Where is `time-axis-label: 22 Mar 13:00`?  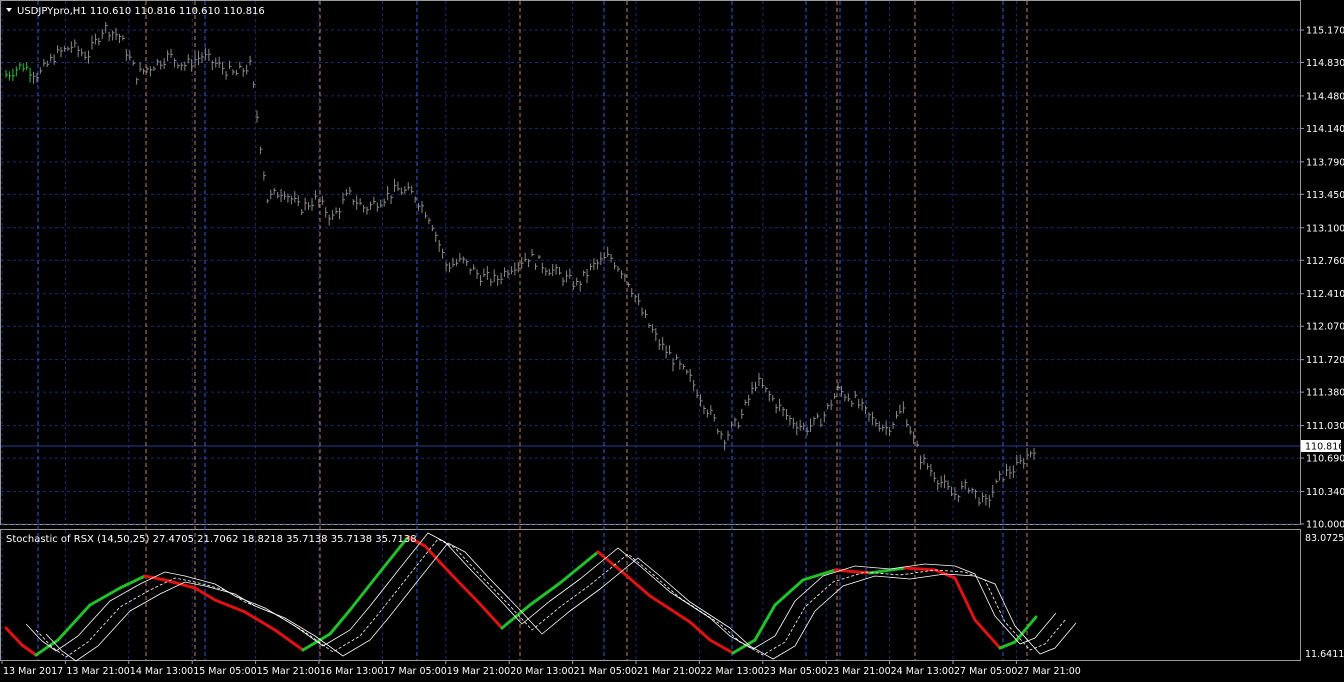 time-axis-label: 22 Mar 13:00 is located at coordinates (731, 671).